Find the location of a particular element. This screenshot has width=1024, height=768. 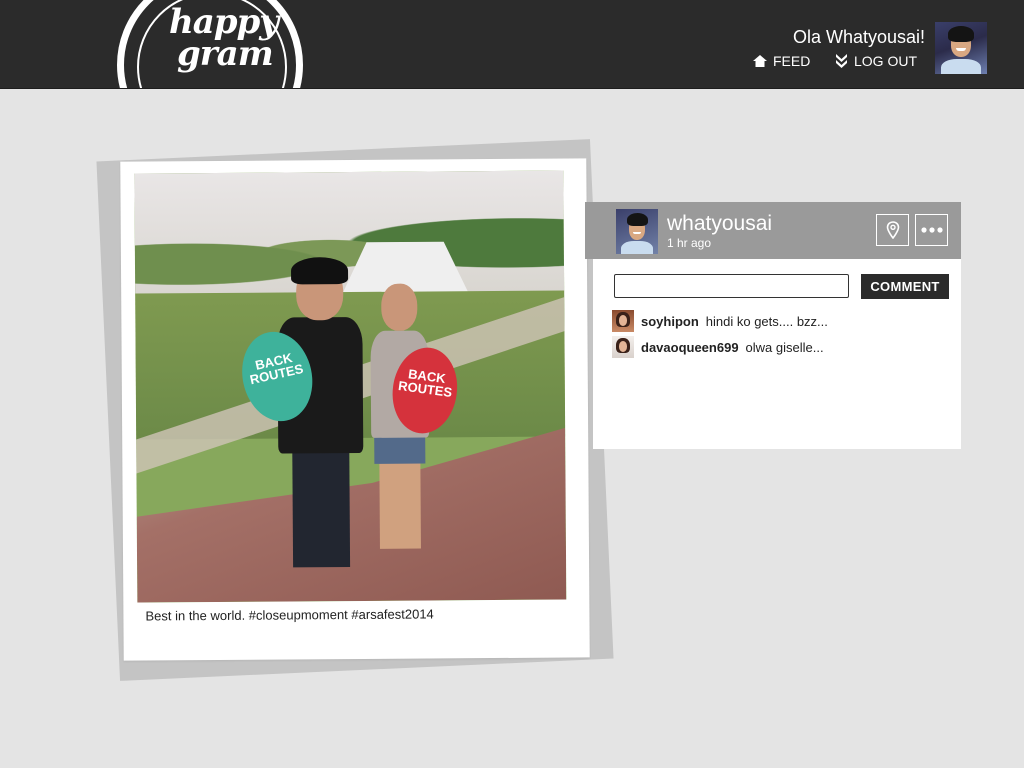

commenter-username: davaoqueen699 is located at coordinates (690, 347).